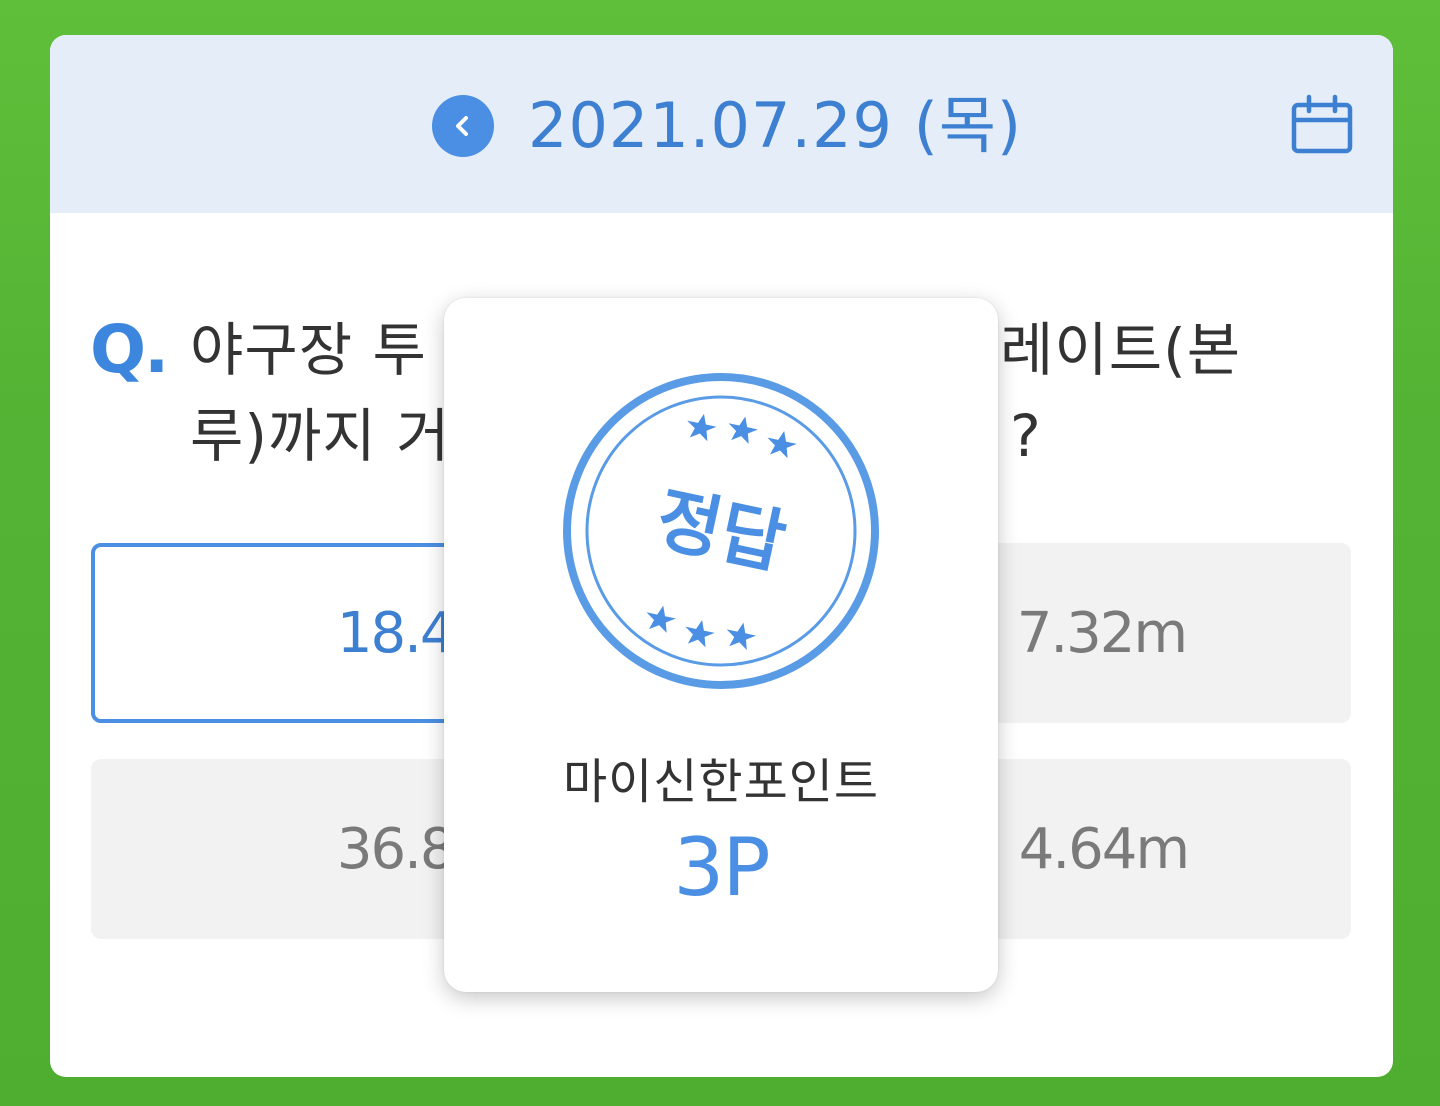 The width and height of the screenshot is (1440, 1106). I want to click on chevron-left-icon, so click(462, 126).